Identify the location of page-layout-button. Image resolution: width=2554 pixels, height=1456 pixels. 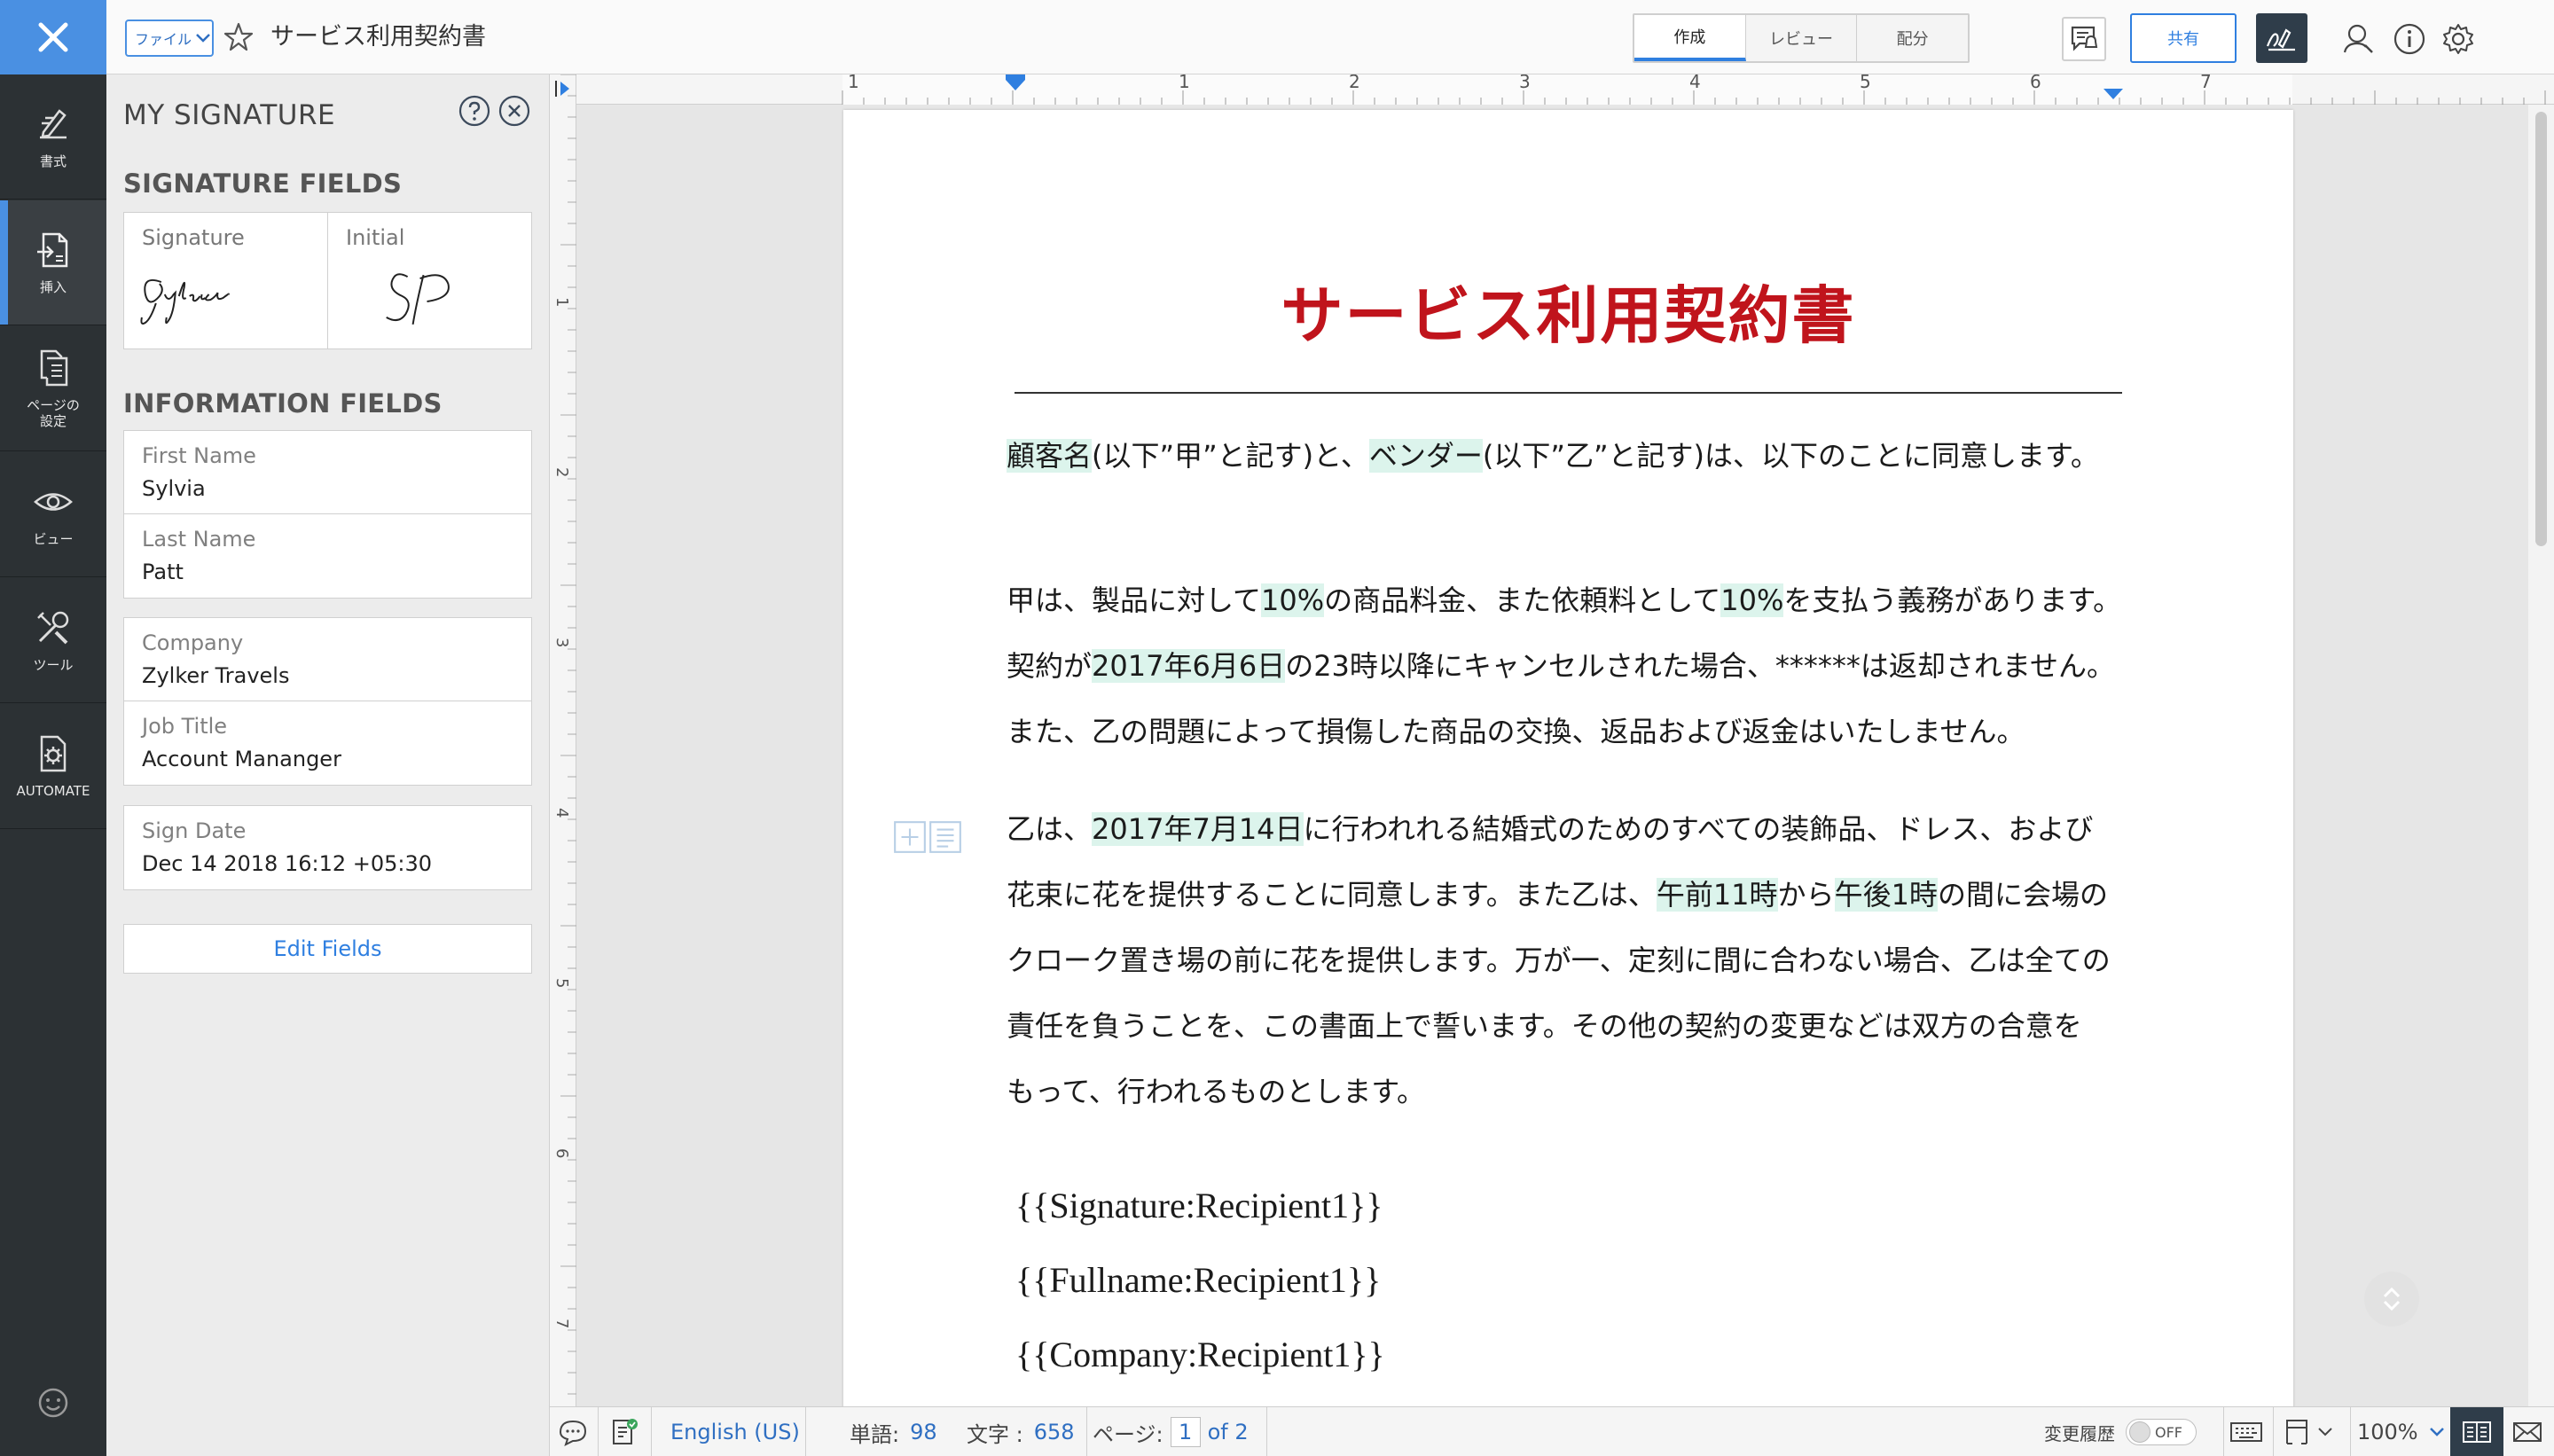
(2308, 1431).